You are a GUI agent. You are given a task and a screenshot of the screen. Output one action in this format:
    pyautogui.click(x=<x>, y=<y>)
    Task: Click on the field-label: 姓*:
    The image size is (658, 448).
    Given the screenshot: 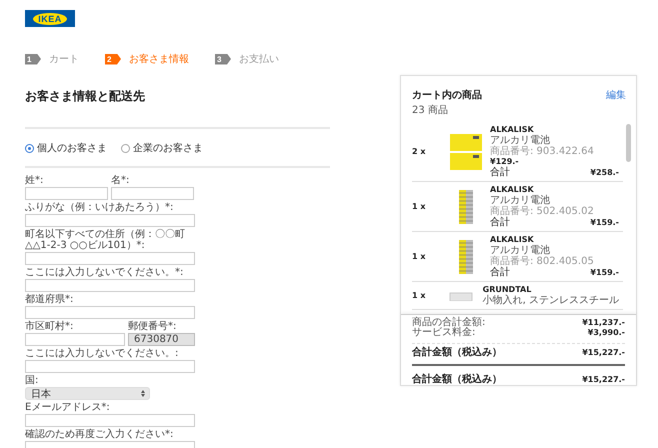 What is the action you would take?
    pyautogui.click(x=34, y=180)
    